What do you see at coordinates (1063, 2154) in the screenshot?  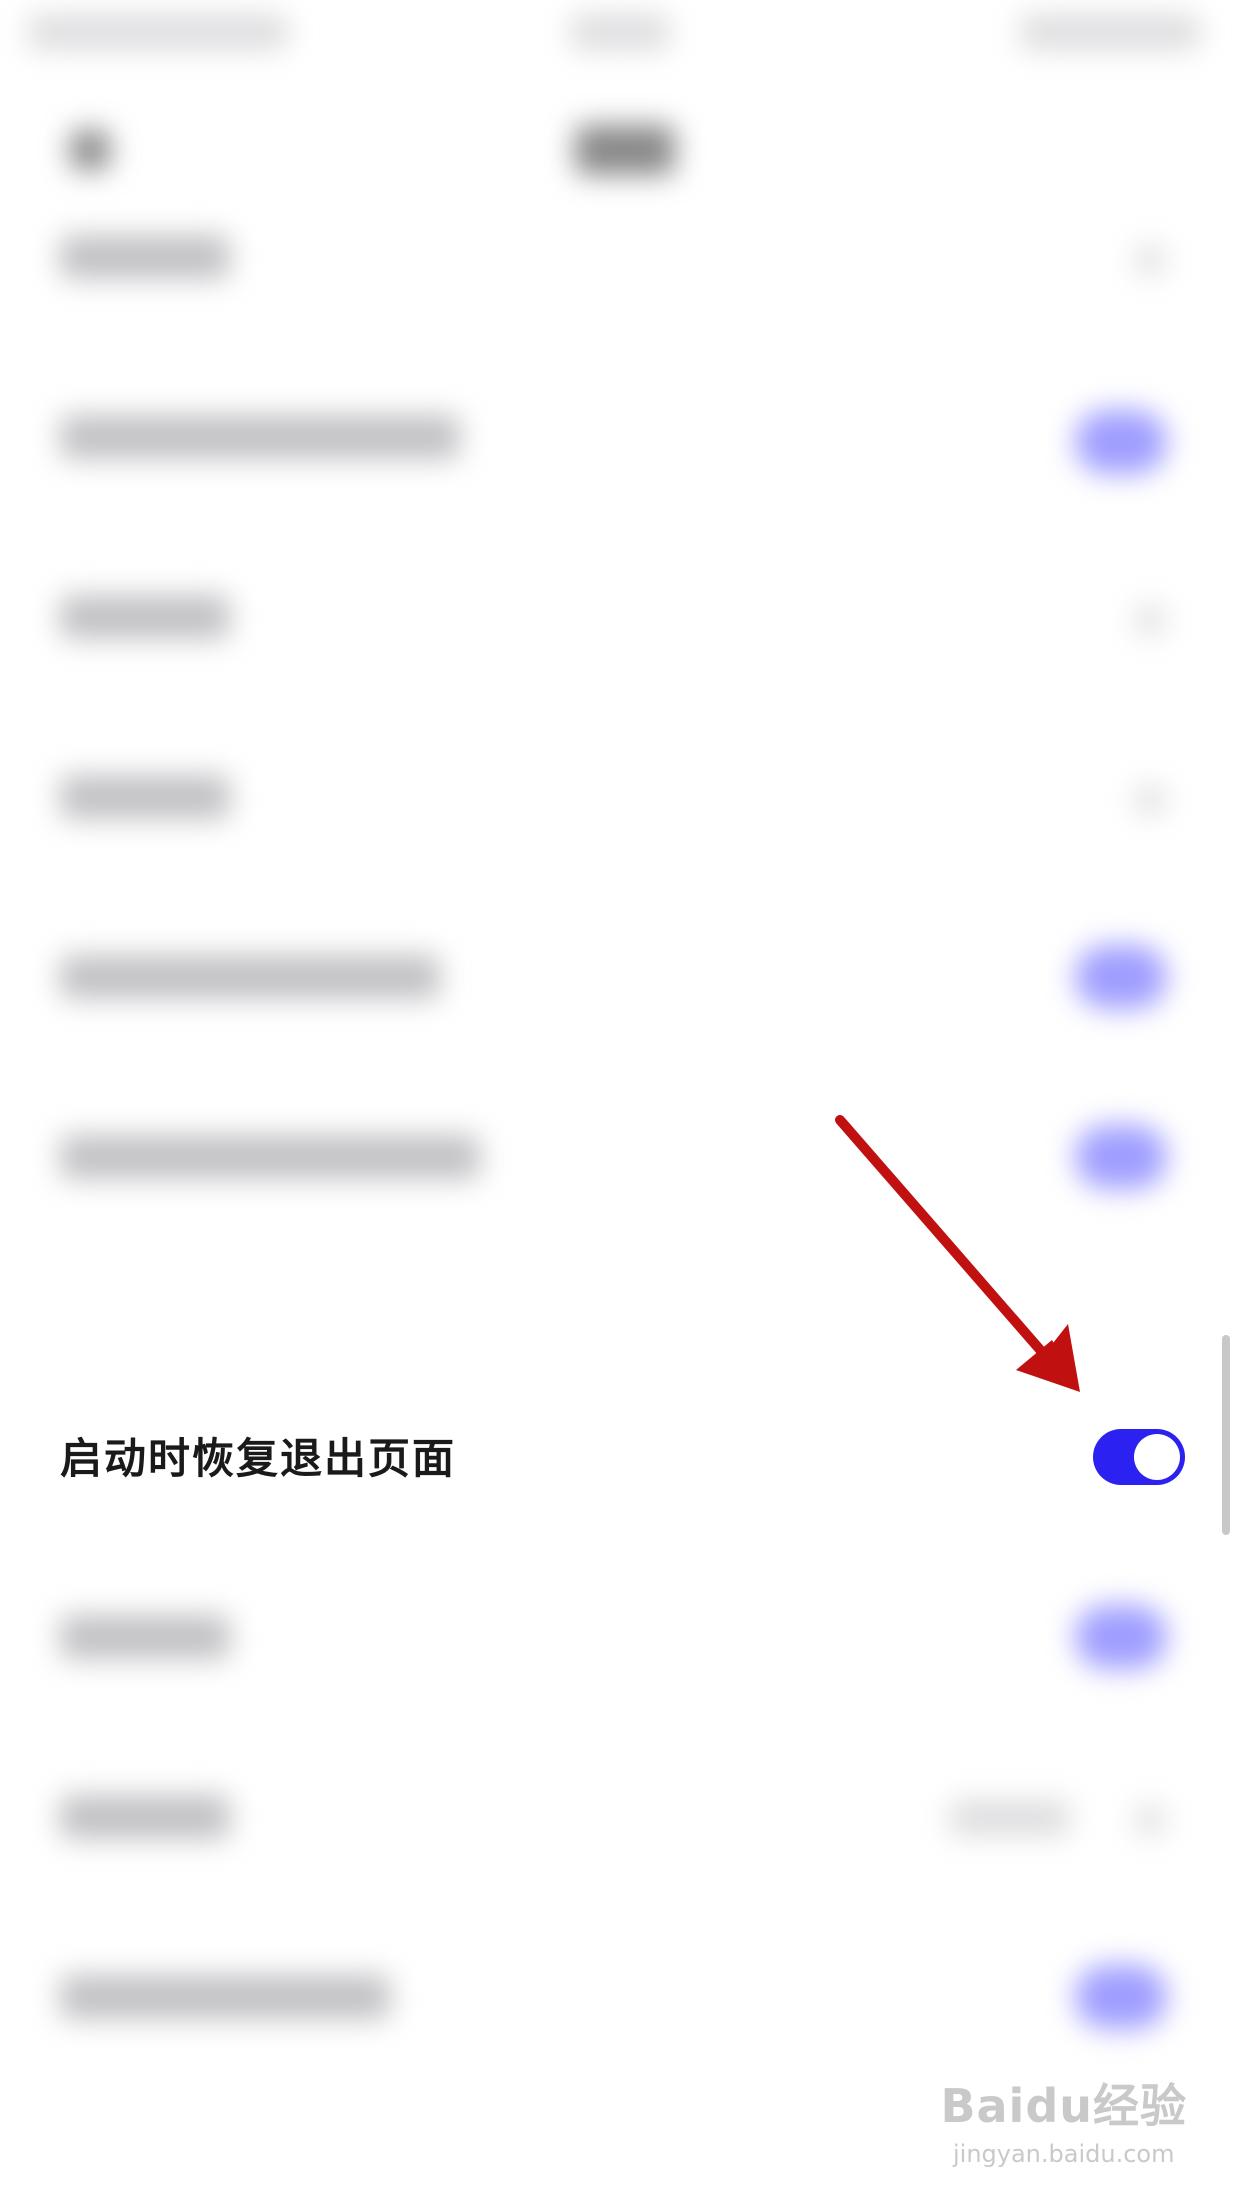 I see `watermark-url: jingyan.baidu.com` at bounding box center [1063, 2154].